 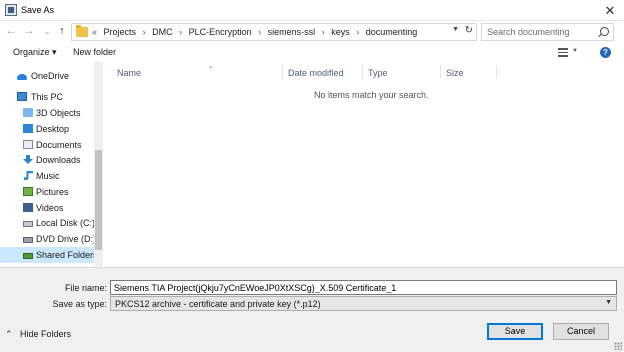 What do you see at coordinates (52, 192) in the screenshot?
I see `nav-item-label: Pictures` at bounding box center [52, 192].